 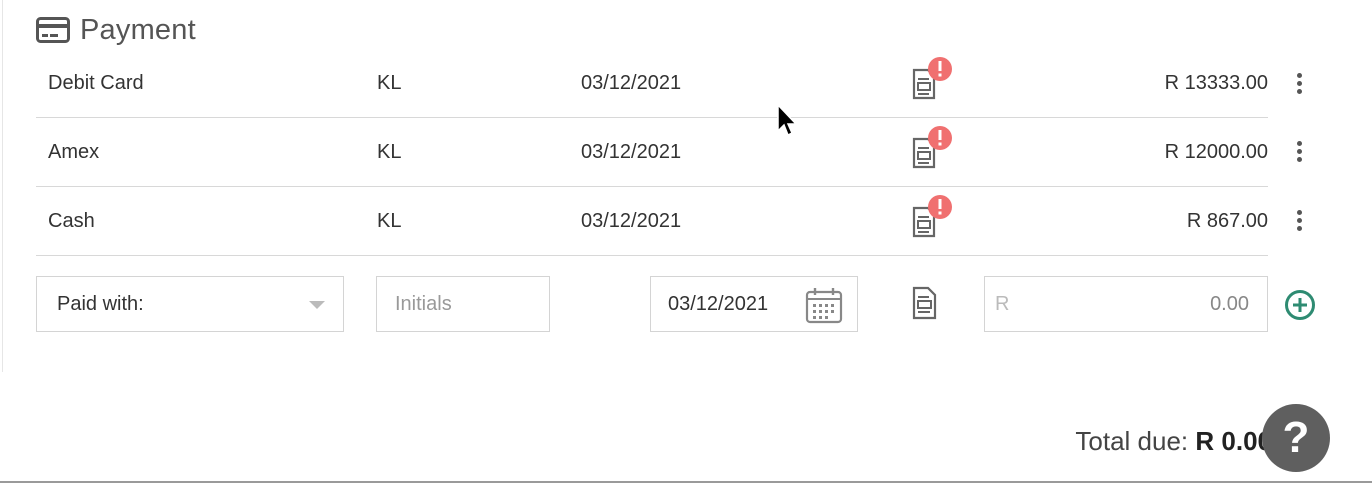 What do you see at coordinates (1135, 441) in the screenshot?
I see `total-due-label: Total due:` at bounding box center [1135, 441].